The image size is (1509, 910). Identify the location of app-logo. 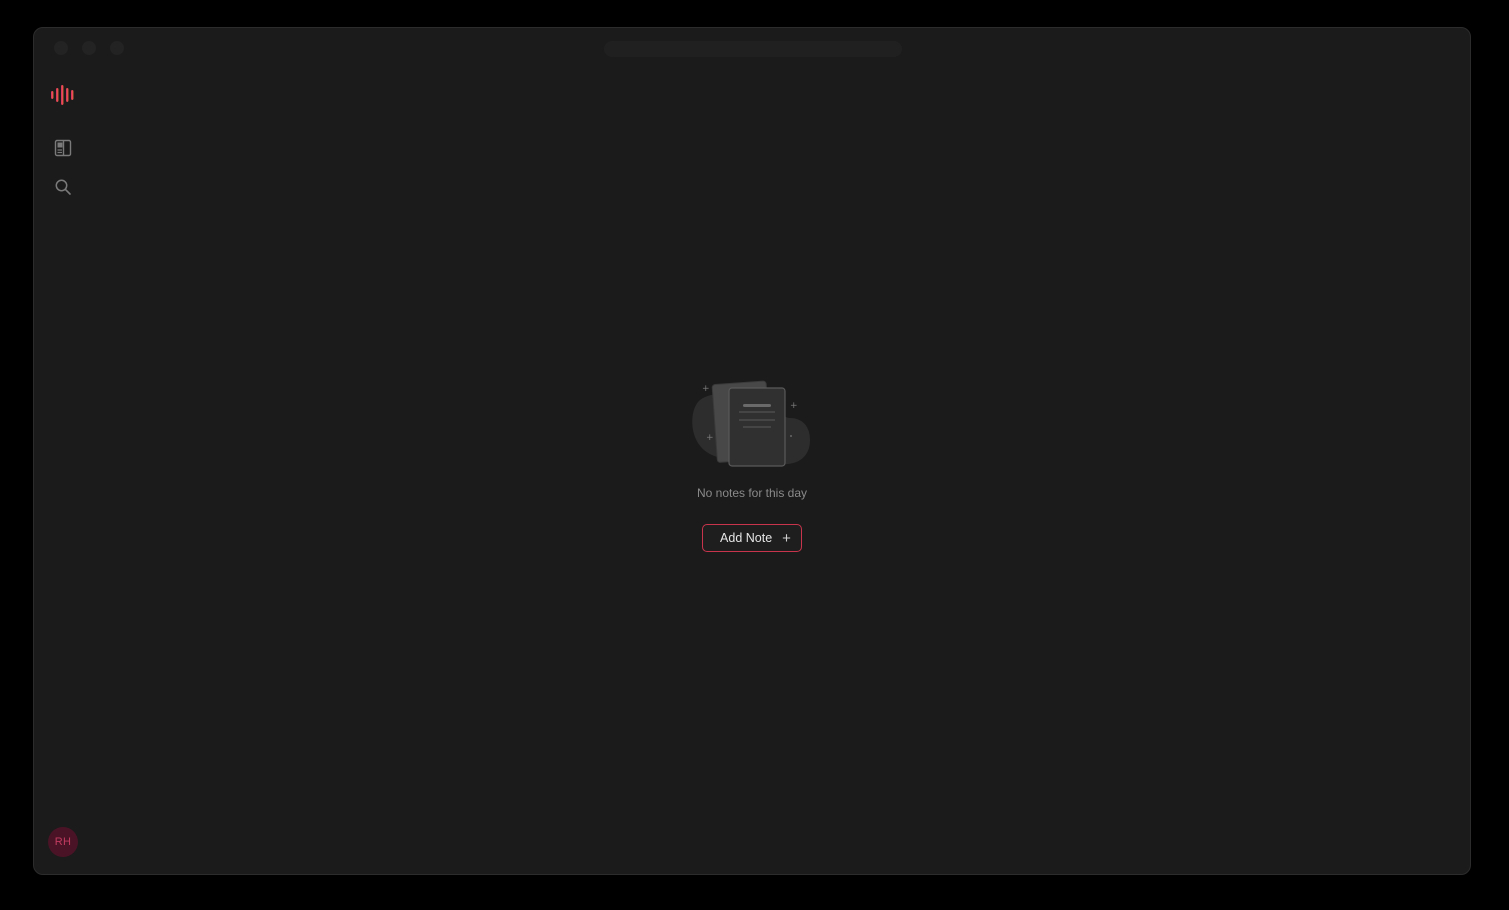
(64, 97).